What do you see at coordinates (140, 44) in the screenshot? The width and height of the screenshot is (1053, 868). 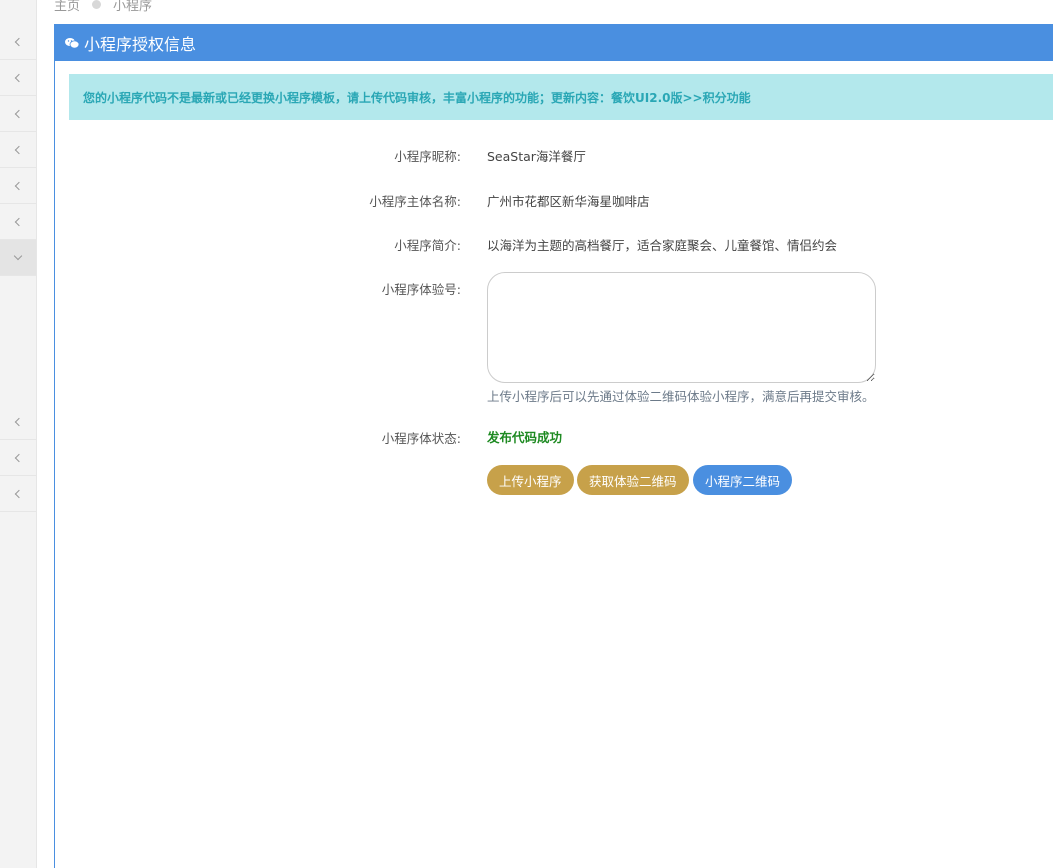 I see `panel-title: 小程序授权信息` at bounding box center [140, 44].